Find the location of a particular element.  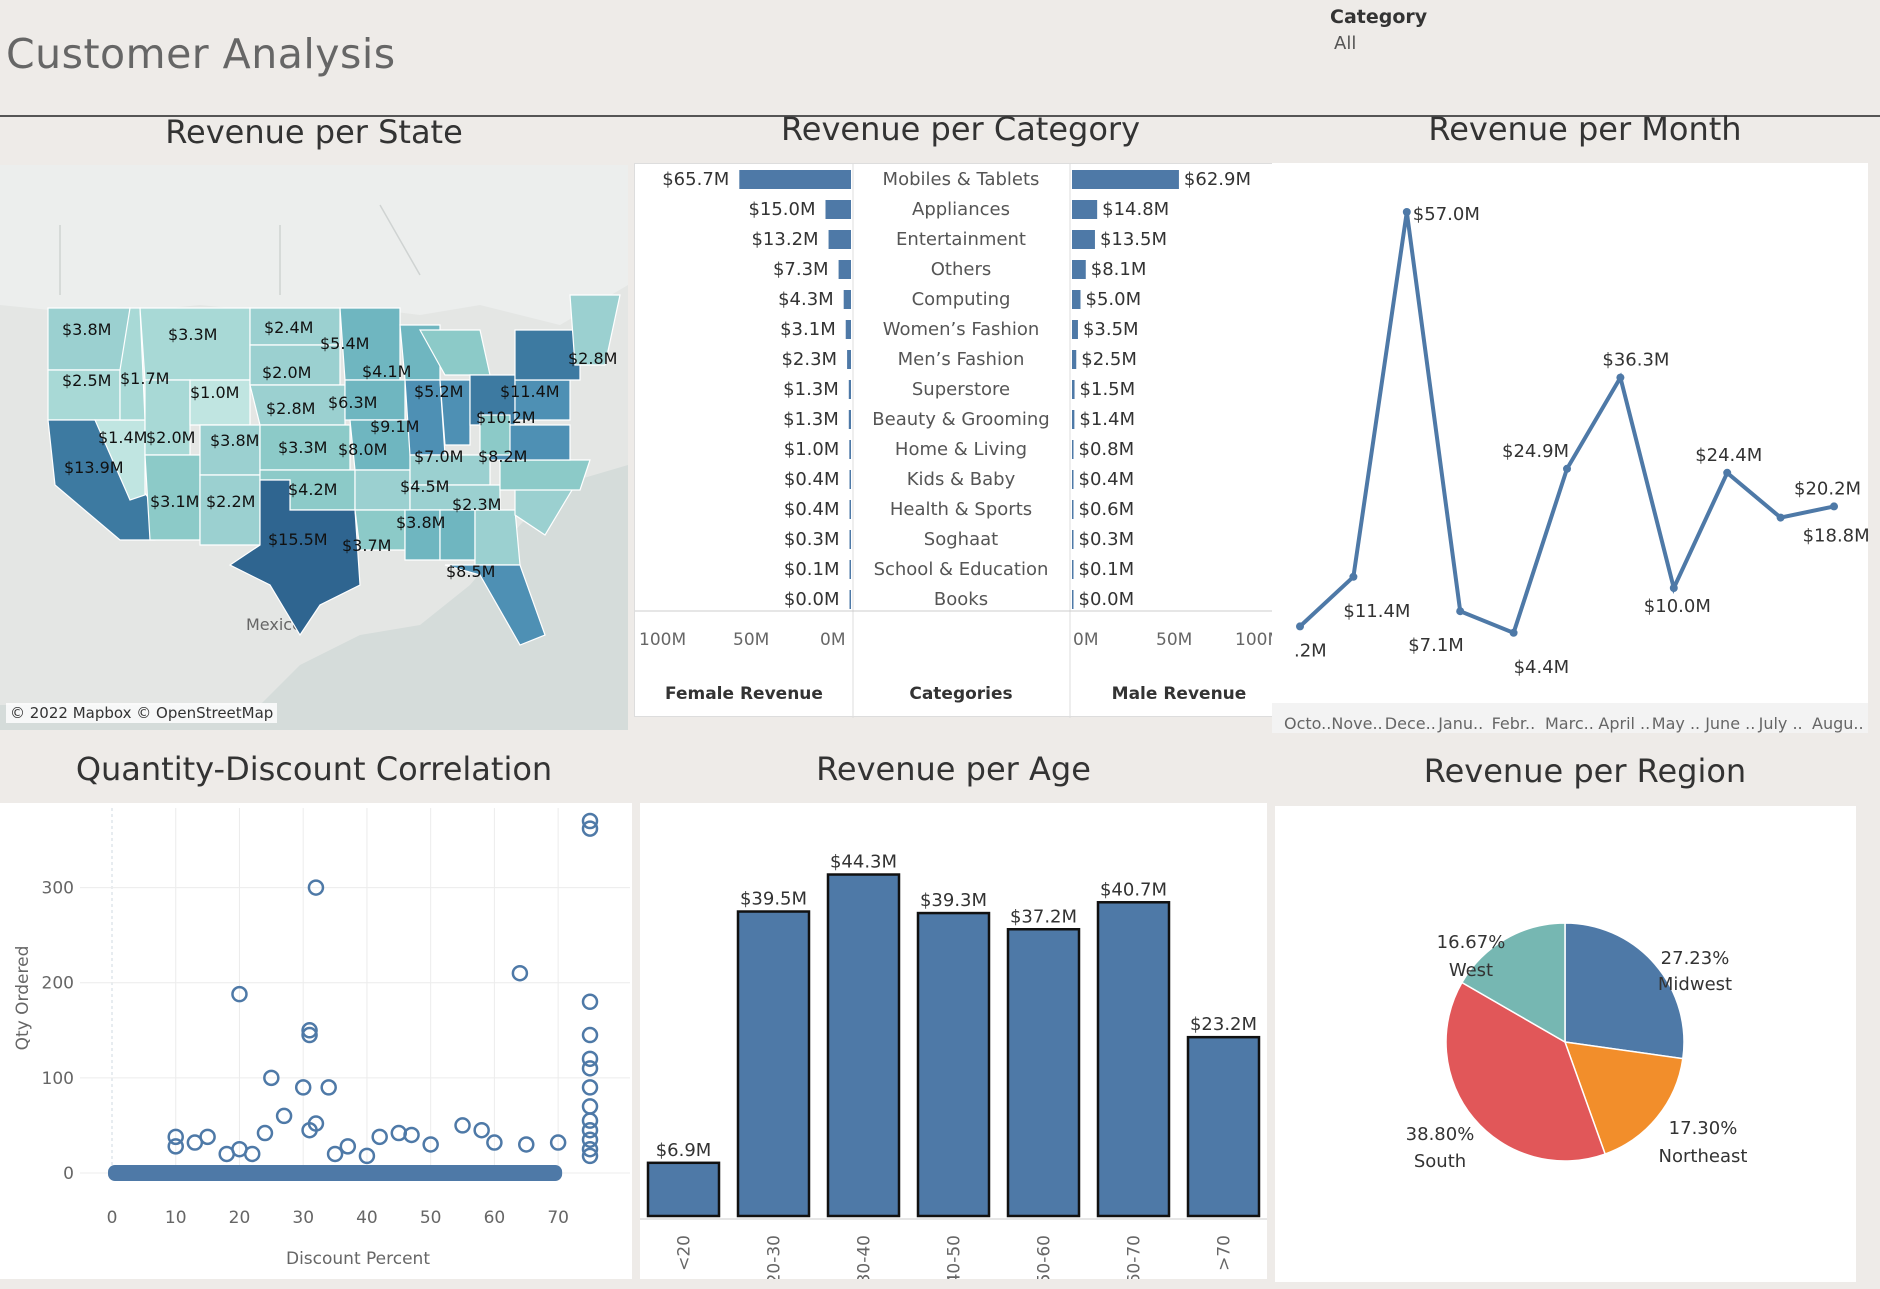

category-label: Soghaat is located at coordinates (961, 539).